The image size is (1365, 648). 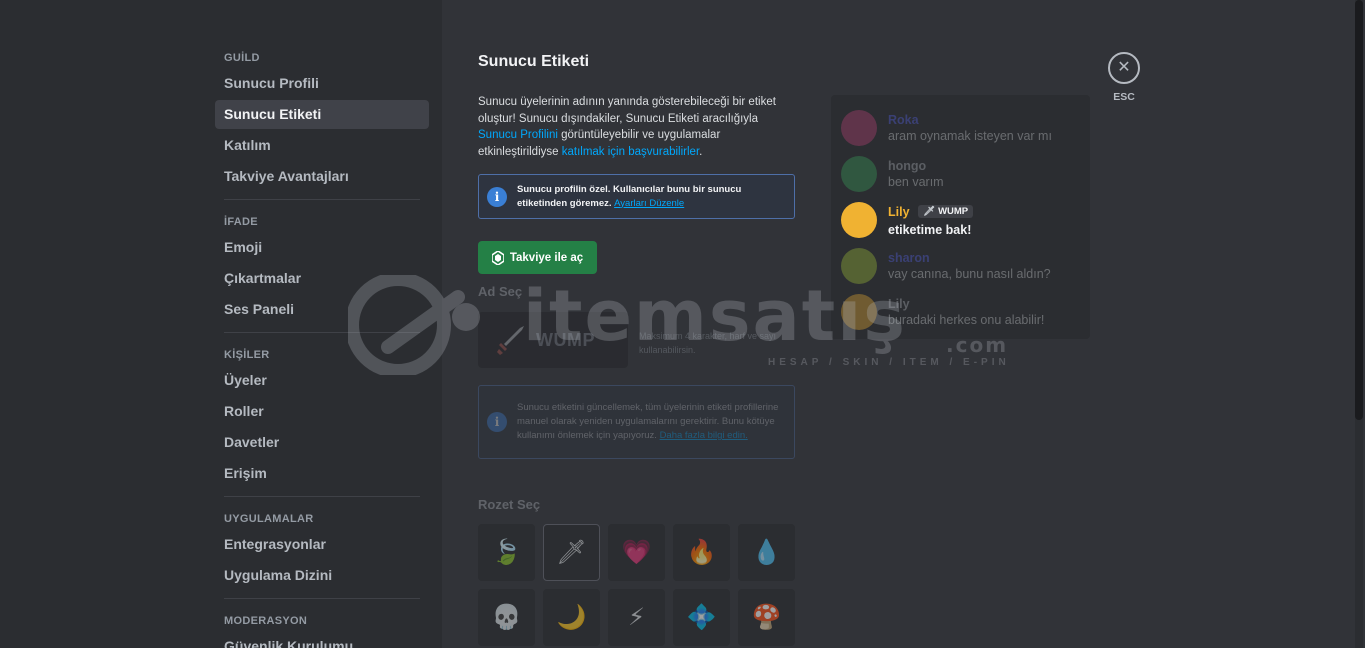 What do you see at coordinates (322, 309) in the screenshot?
I see `sidebar-item-soundboard: Ses Paneli` at bounding box center [322, 309].